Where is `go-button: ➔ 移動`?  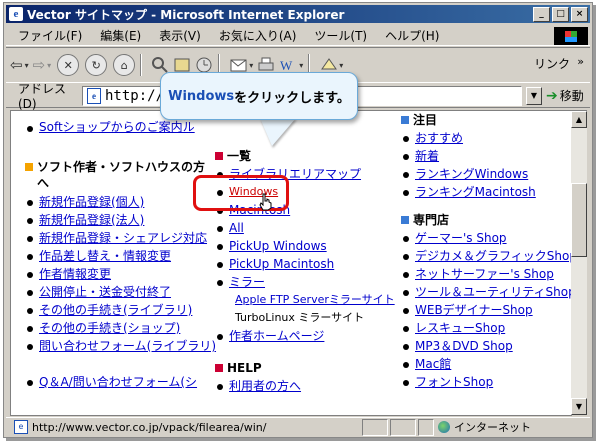
go-button: ➔ 移動 is located at coordinates (565, 95).